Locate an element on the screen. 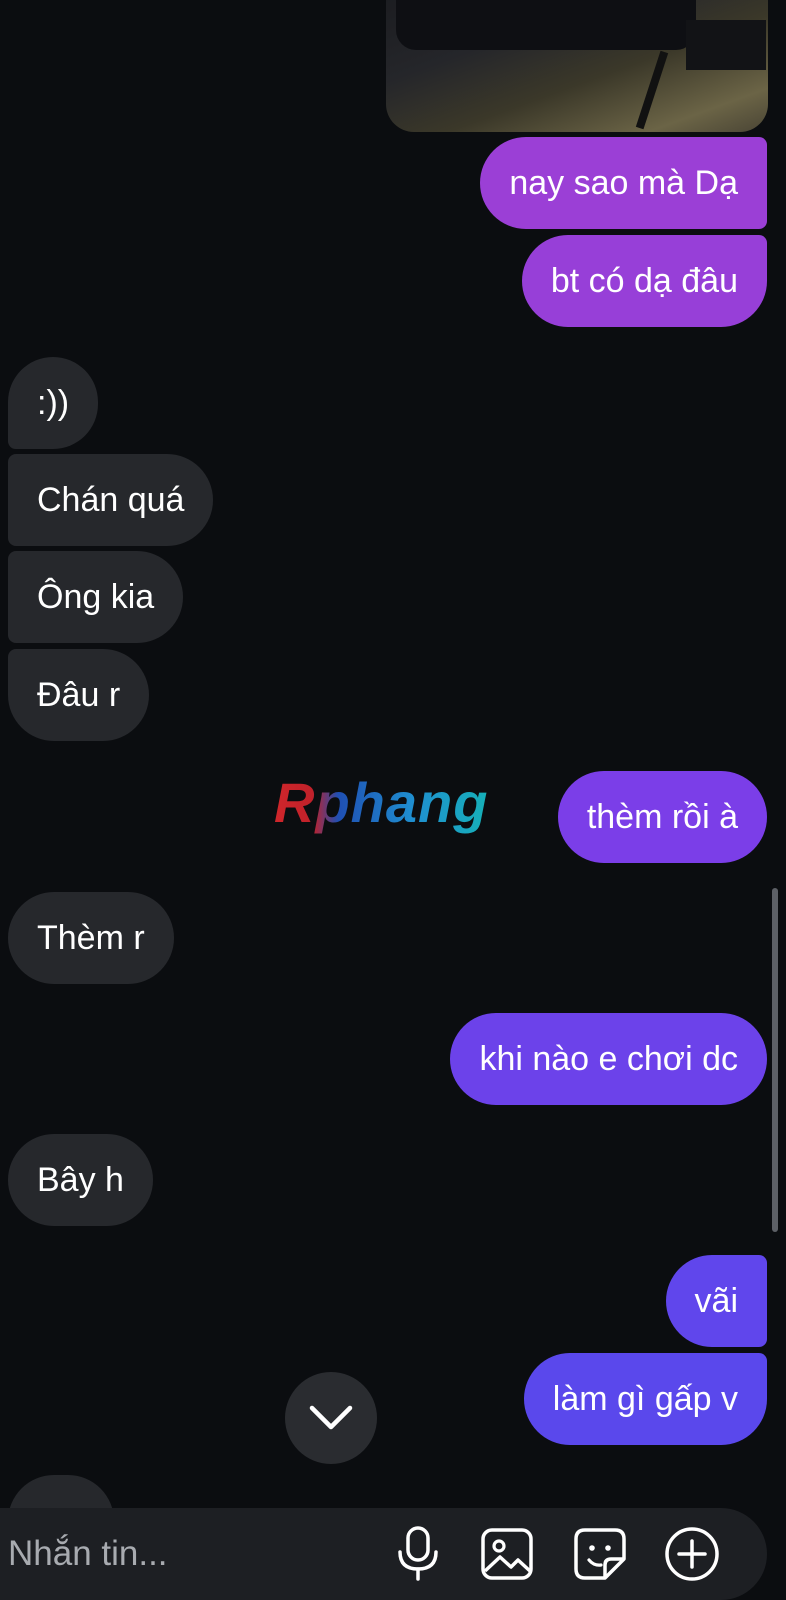 The image size is (786, 1600). message-outgoing: khi nào e chơi dc is located at coordinates (608, 1059).